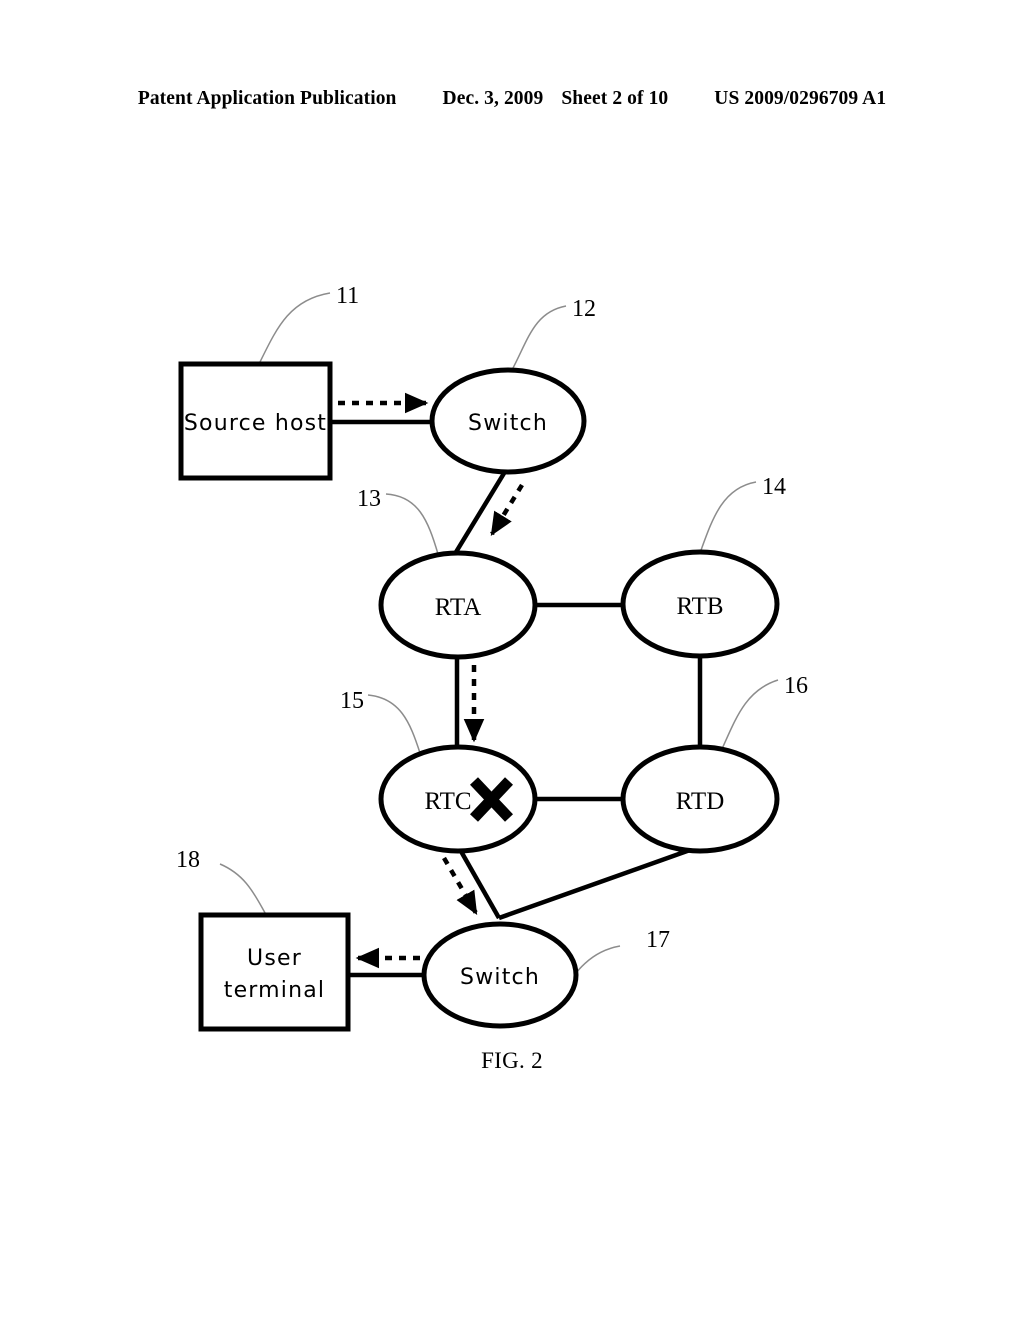 This screenshot has height=1320, width=1024. I want to click on ref-numeral-12: 12, so click(584, 309).